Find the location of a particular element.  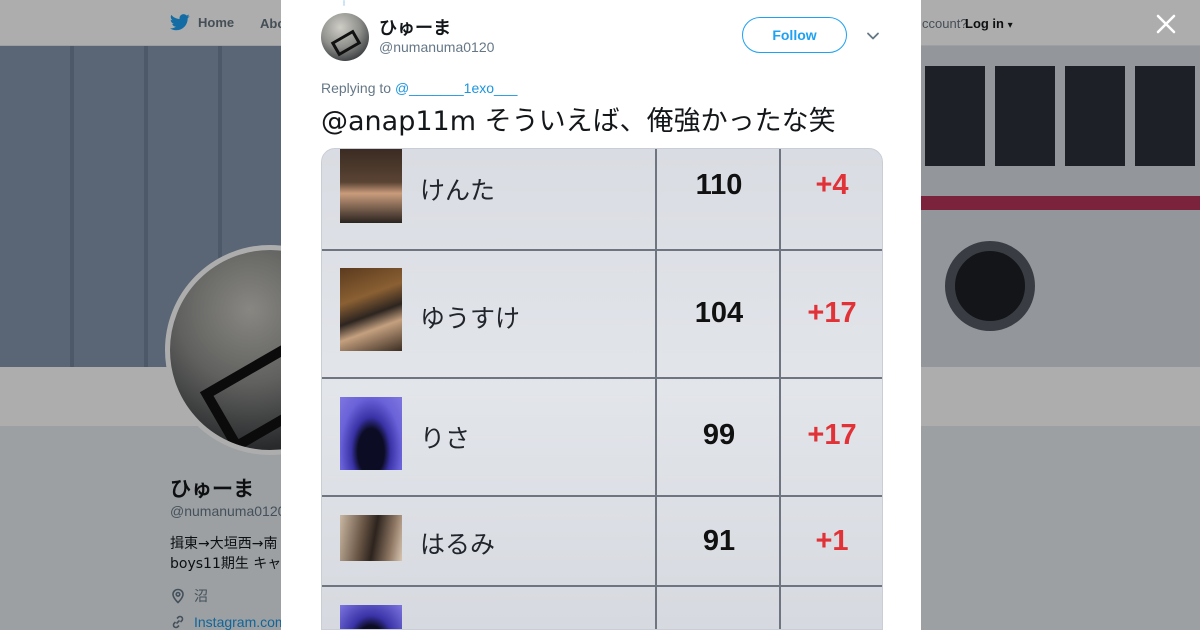

player-score: 91 is located at coordinates (719, 541).